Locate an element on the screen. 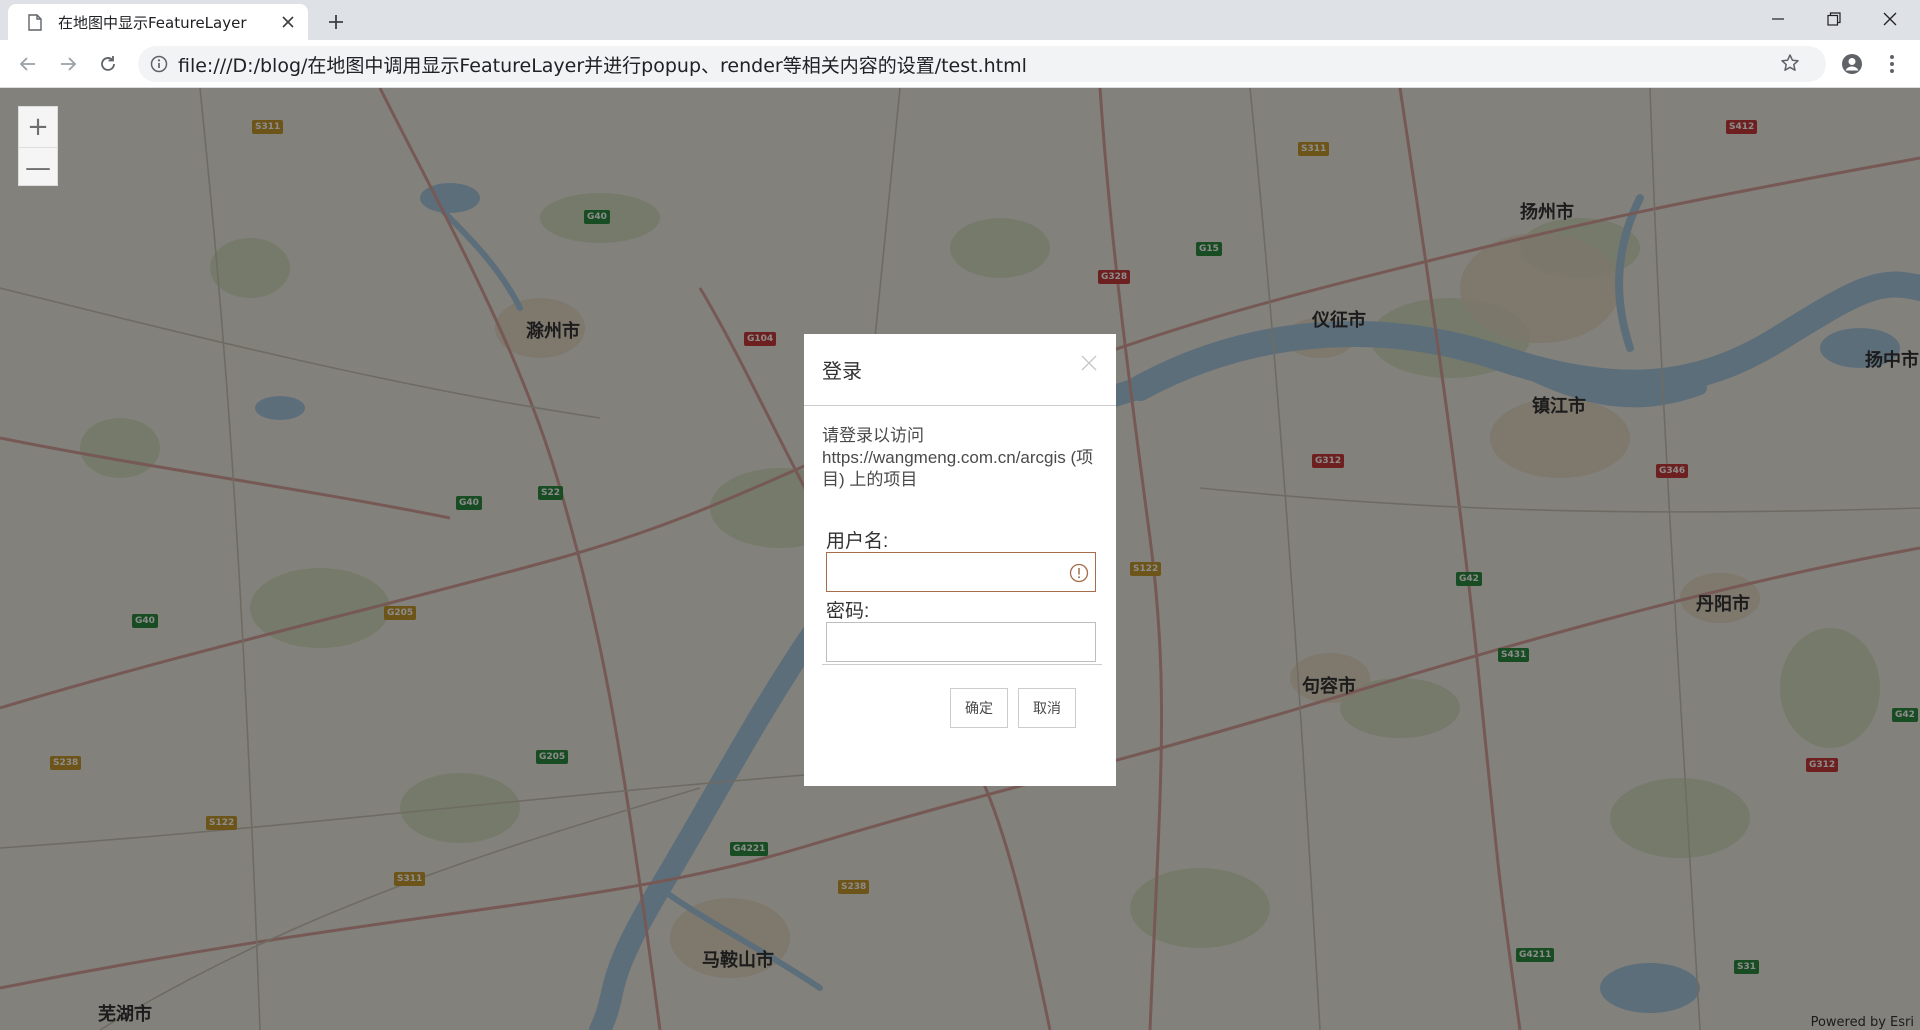 The width and height of the screenshot is (1920, 1030). minimize-icon is located at coordinates (1778, 19).